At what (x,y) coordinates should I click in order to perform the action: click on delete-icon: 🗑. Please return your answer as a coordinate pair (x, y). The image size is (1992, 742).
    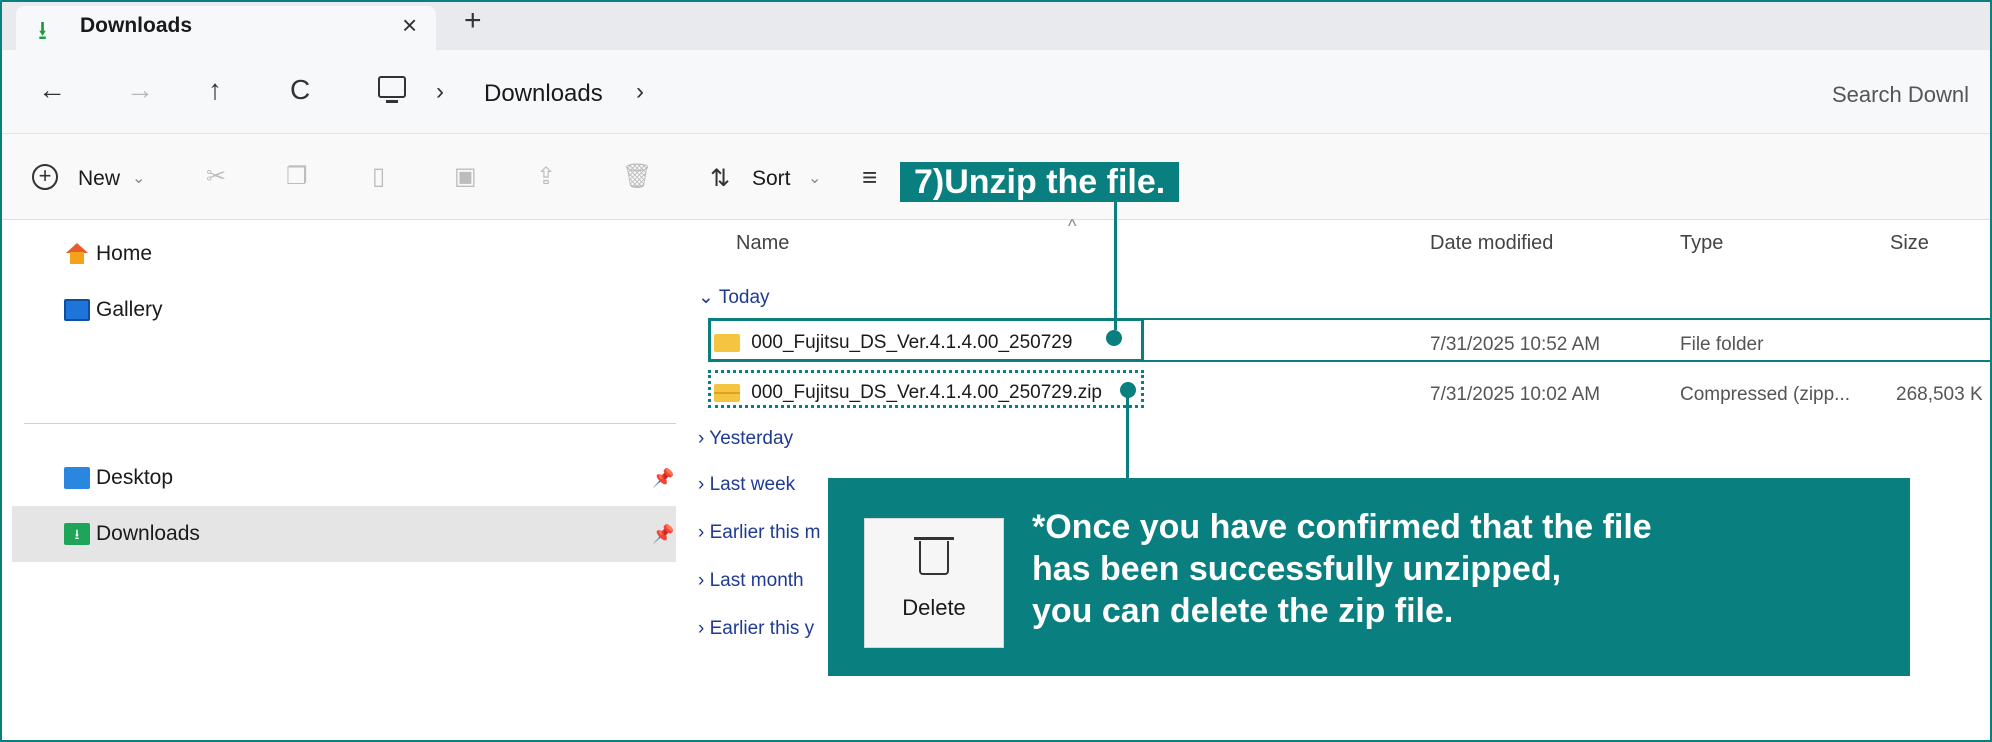
    Looking at the image, I should click on (637, 176).